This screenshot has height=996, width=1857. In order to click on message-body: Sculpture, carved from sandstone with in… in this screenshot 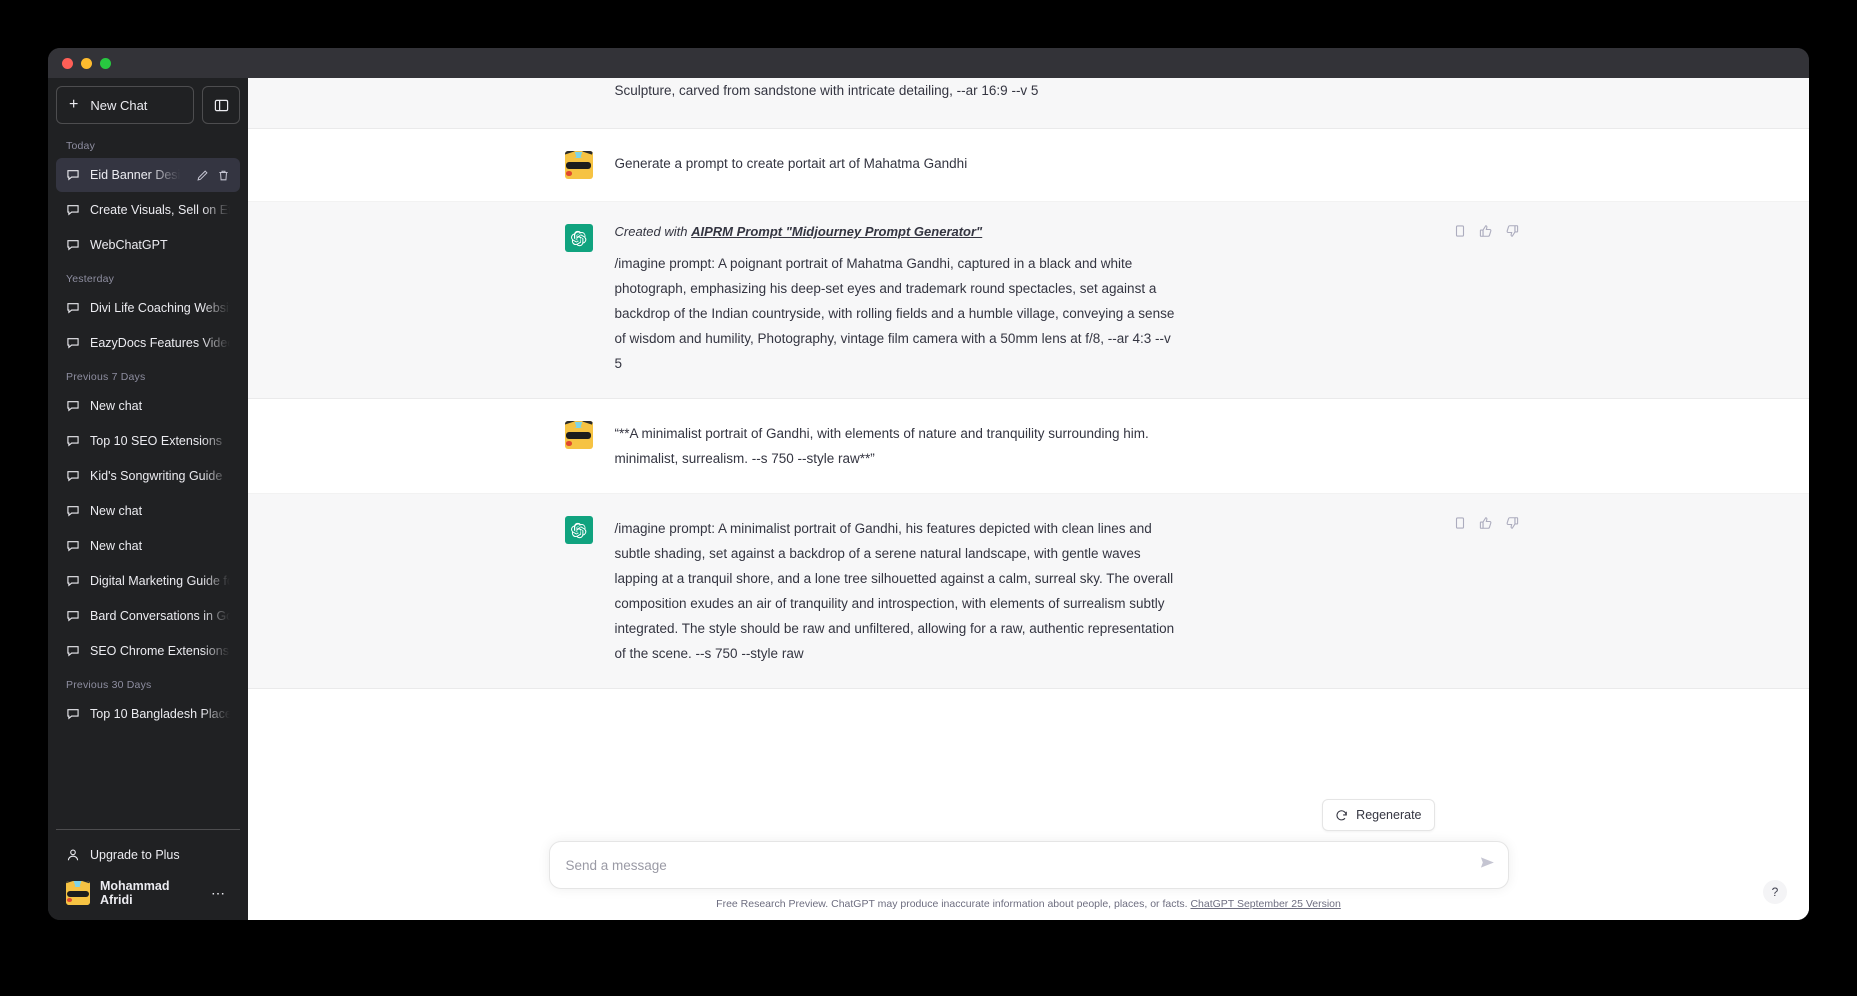, I will do `click(1054, 92)`.